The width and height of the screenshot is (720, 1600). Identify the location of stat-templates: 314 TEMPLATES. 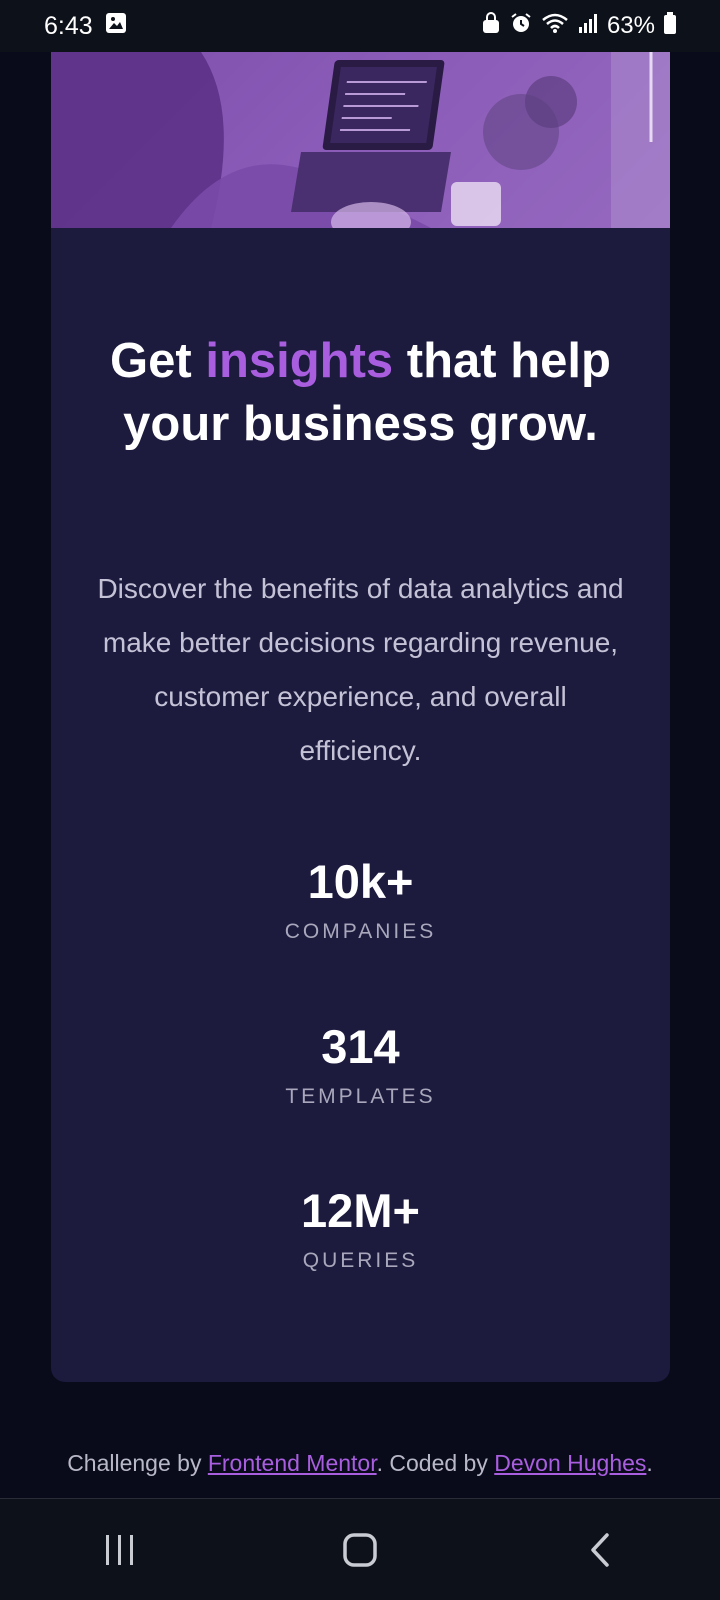
(360, 1065).